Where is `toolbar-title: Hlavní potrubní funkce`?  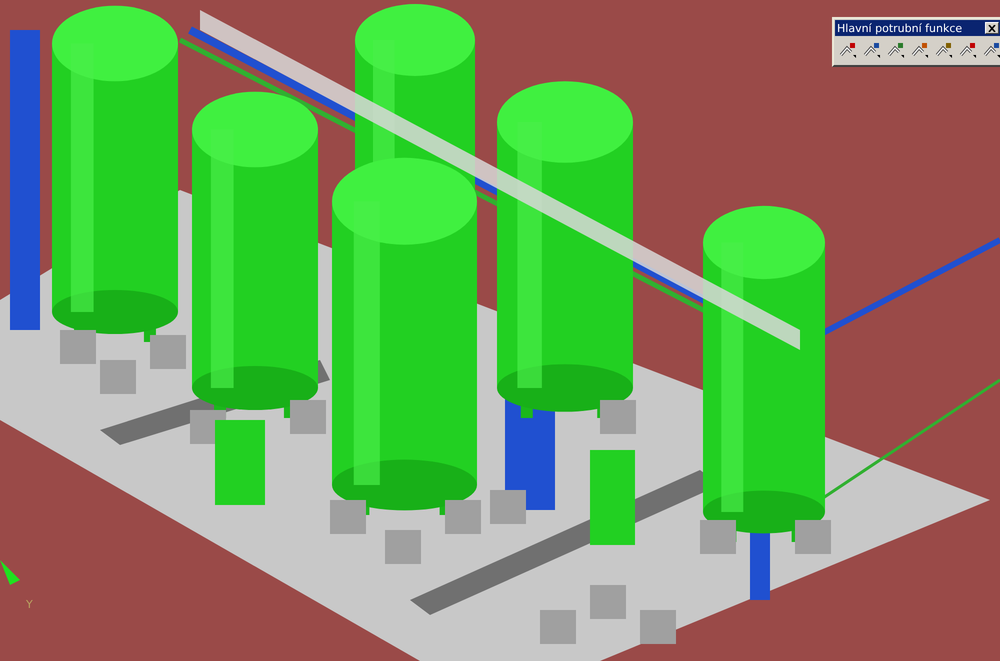
toolbar-title: Hlavní potrubní funkce is located at coordinates (899, 28).